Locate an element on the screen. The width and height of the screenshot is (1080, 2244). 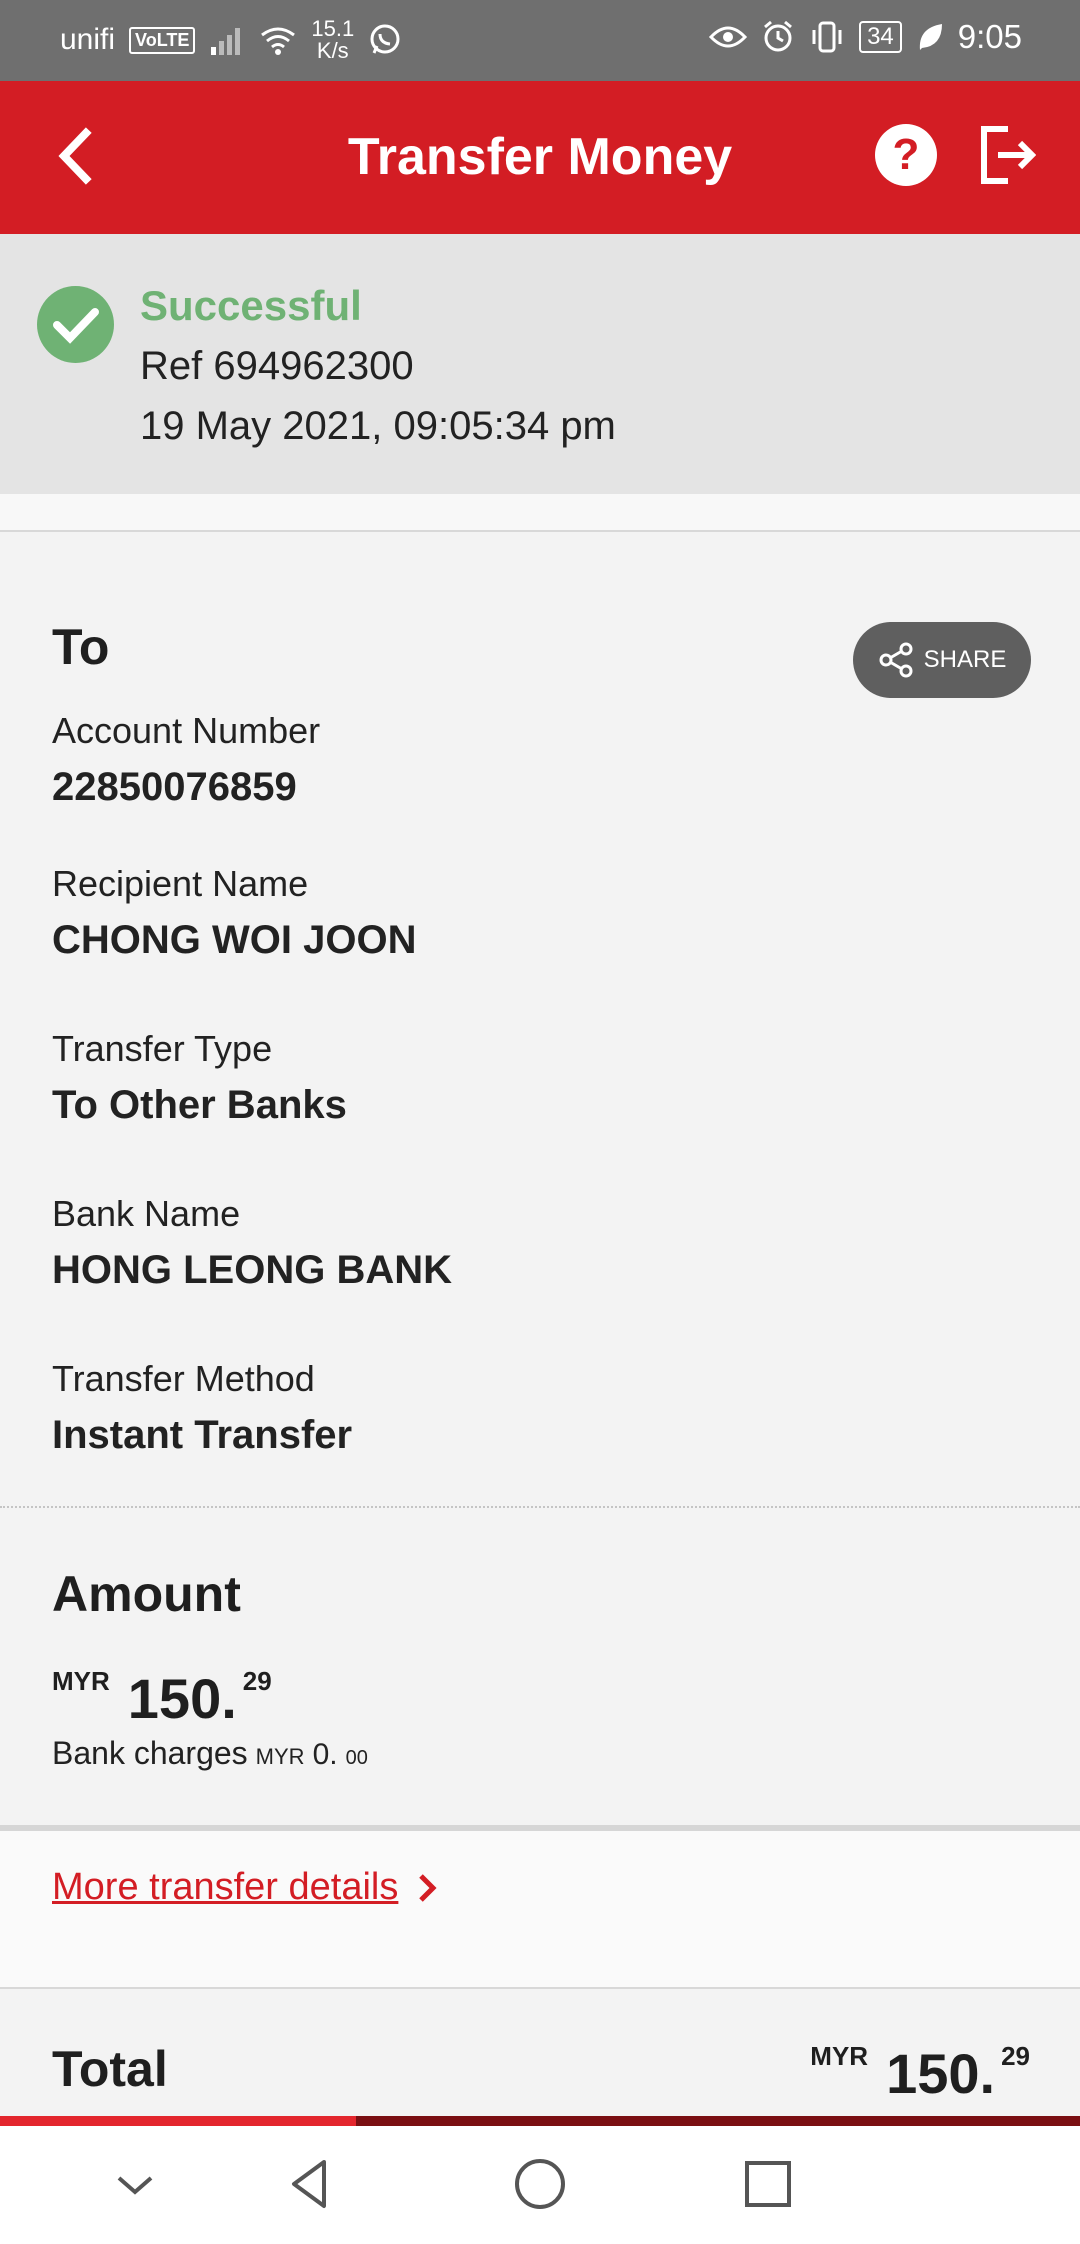
leaf-icon is located at coordinates (930, 37).